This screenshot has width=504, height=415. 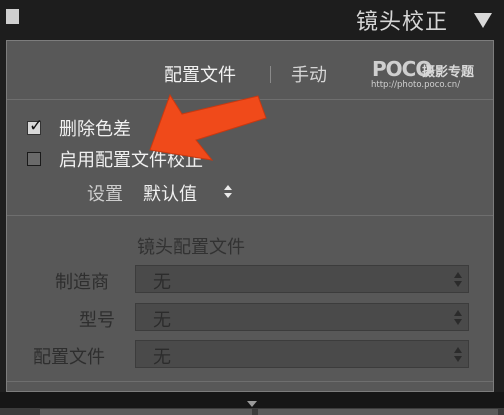 What do you see at coordinates (252, 404) in the screenshot?
I see `expand-down-triangle-icon` at bounding box center [252, 404].